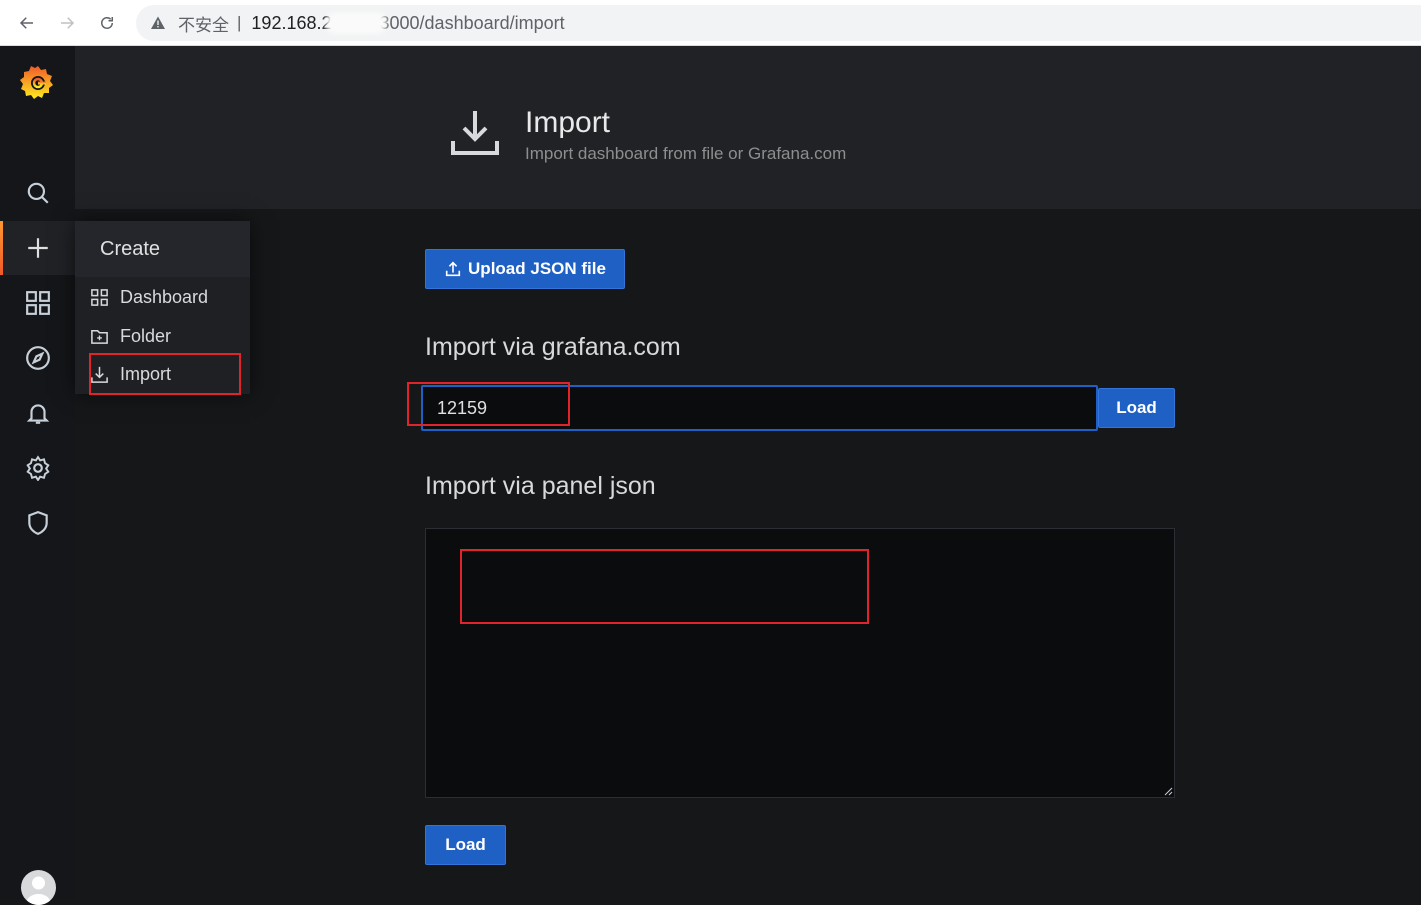 Image resolution: width=1421 pixels, height=905 pixels. What do you see at coordinates (162, 249) in the screenshot?
I see `create-menu-title: Create` at bounding box center [162, 249].